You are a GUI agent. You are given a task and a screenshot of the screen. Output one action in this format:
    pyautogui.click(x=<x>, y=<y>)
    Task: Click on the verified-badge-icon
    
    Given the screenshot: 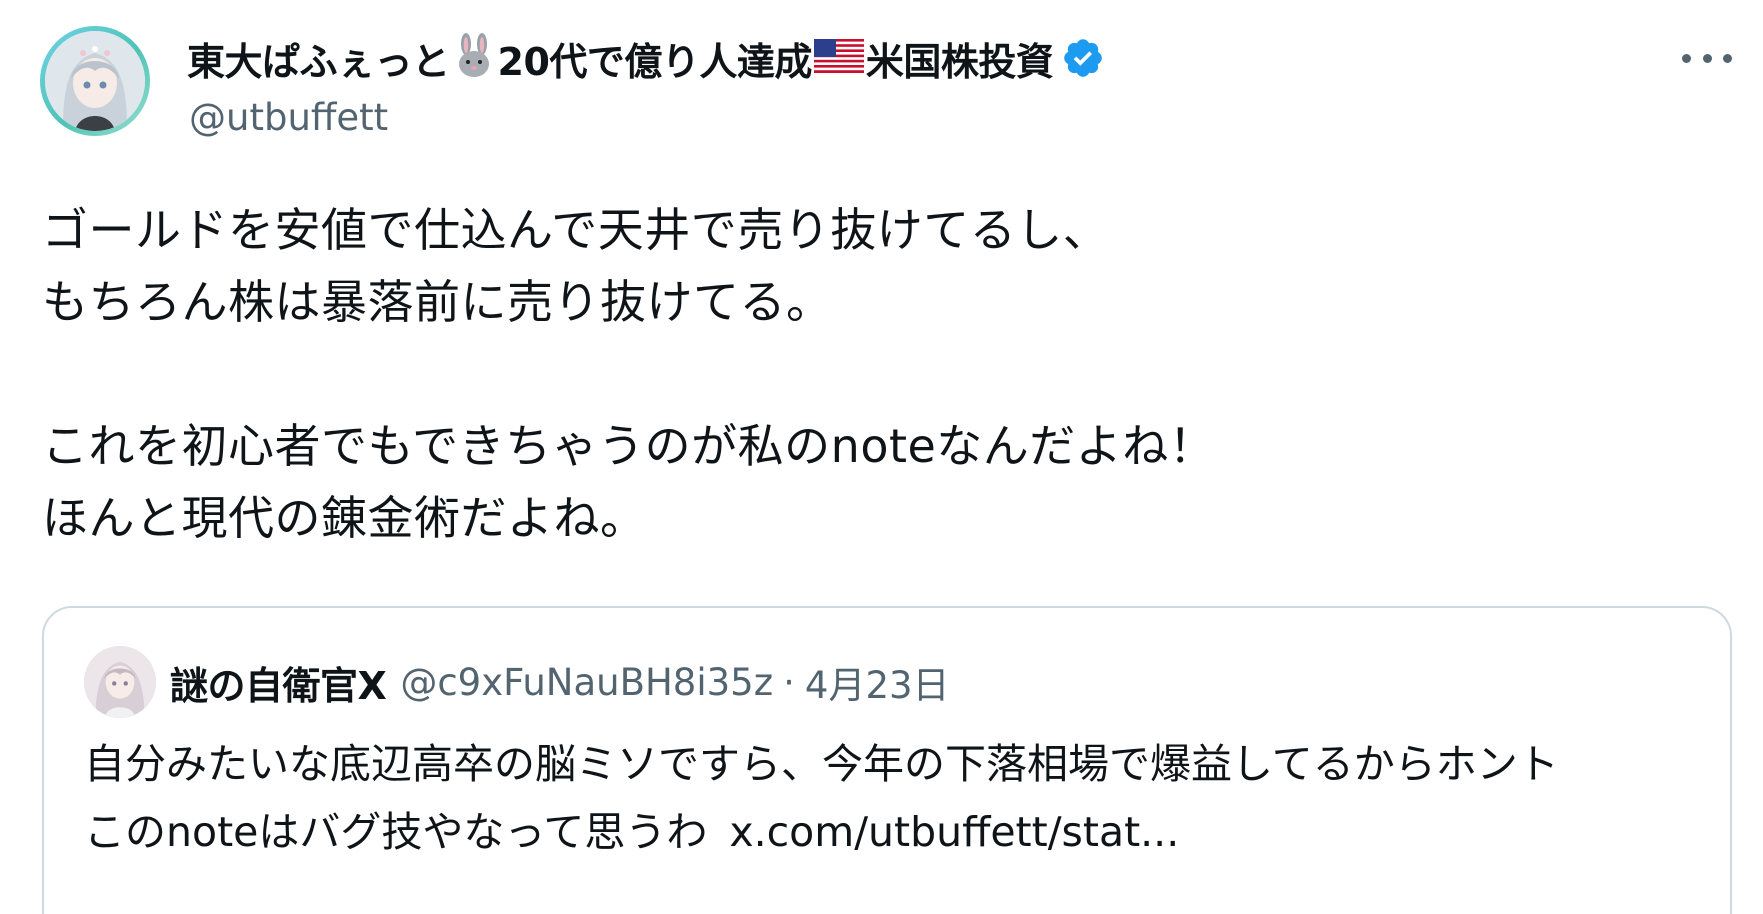 What is the action you would take?
    pyautogui.click(x=1083, y=58)
    